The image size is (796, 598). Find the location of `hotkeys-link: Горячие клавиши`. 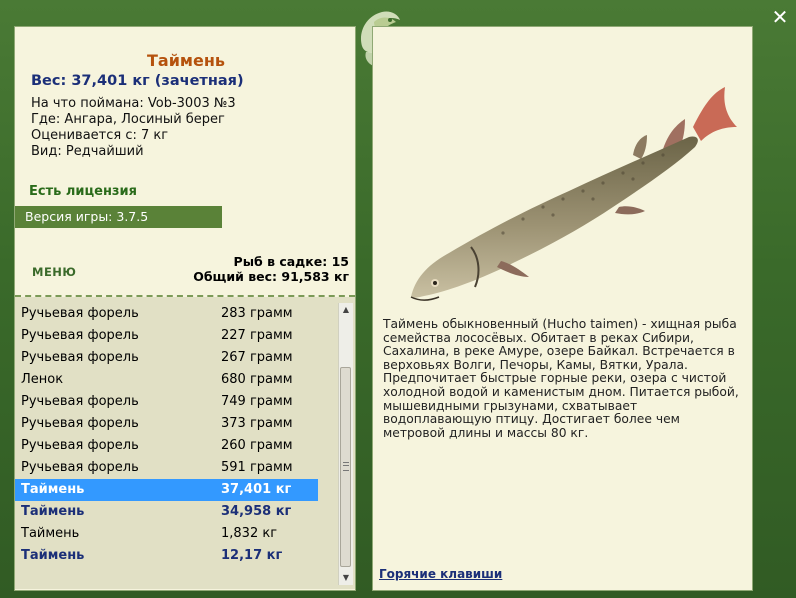

hotkeys-link: Горячие клавиши is located at coordinates (440, 574).